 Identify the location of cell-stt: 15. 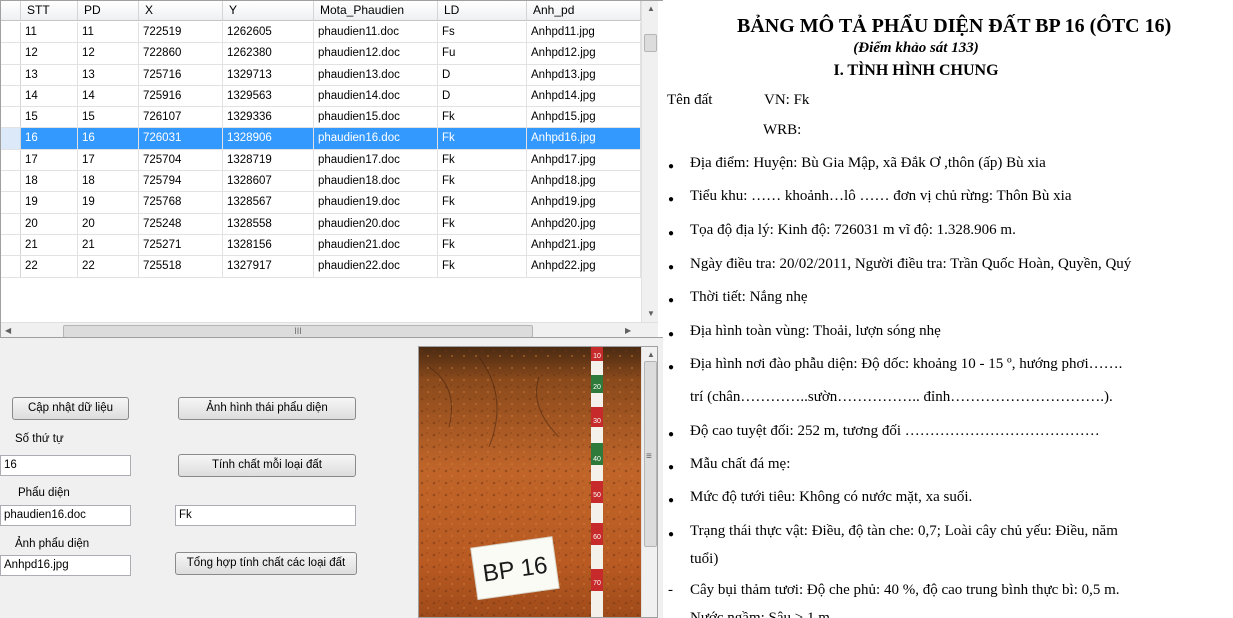
(49, 117).